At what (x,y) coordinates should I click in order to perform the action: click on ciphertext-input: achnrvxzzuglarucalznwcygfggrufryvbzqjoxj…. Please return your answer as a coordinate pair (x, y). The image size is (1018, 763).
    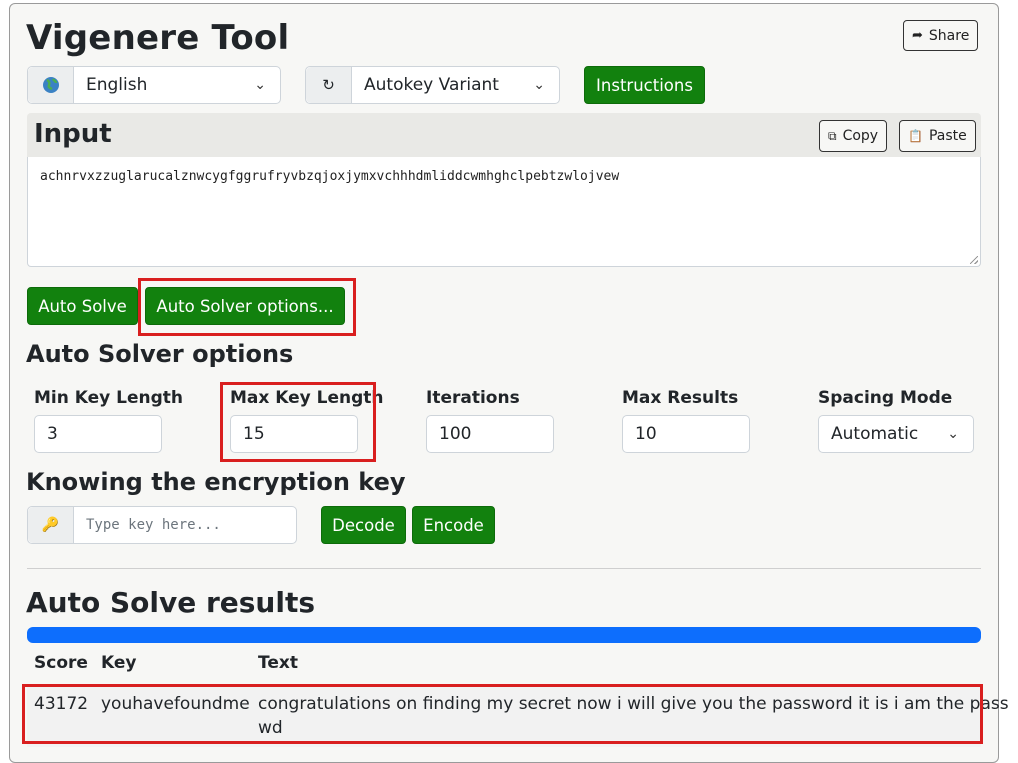
    Looking at the image, I should click on (504, 212).